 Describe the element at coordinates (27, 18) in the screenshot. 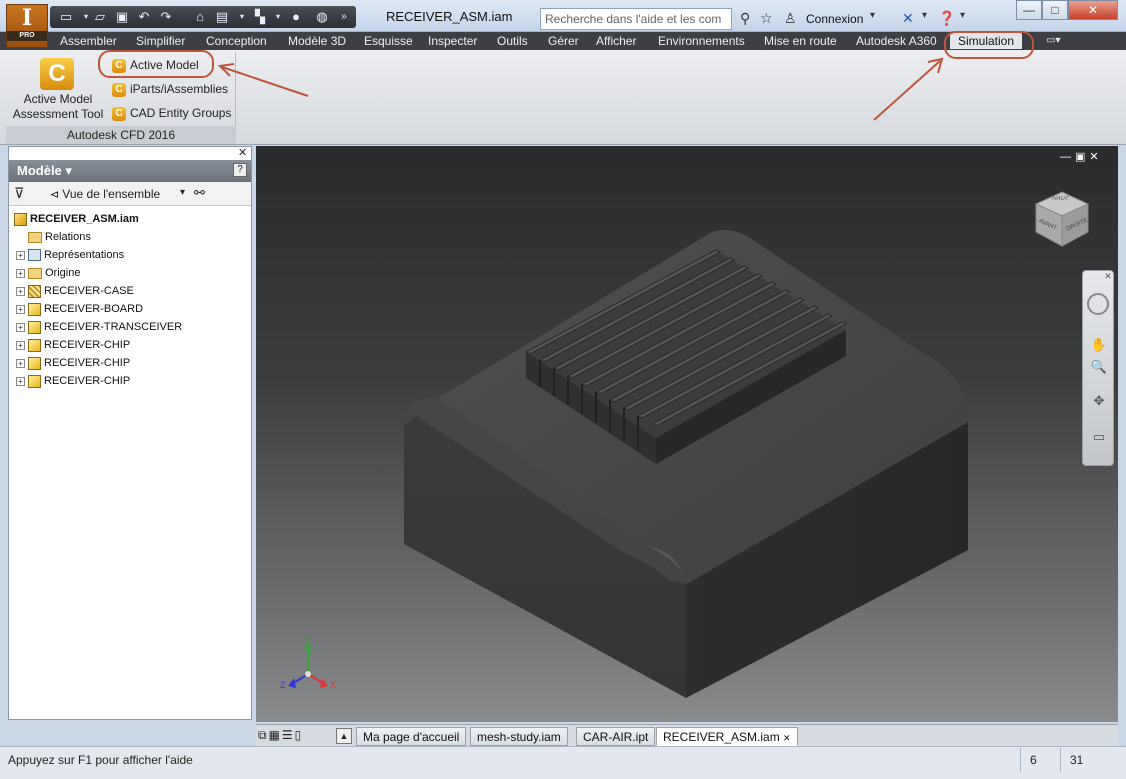

I see `app-logo-letter: I` at that location.